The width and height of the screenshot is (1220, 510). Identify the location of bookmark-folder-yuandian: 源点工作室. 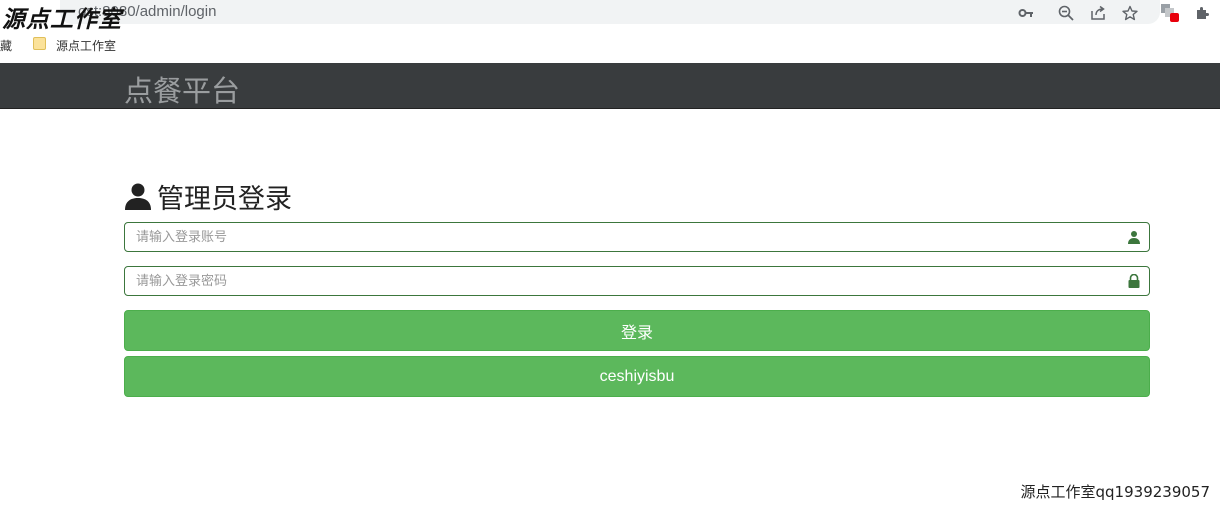
(86, 45).